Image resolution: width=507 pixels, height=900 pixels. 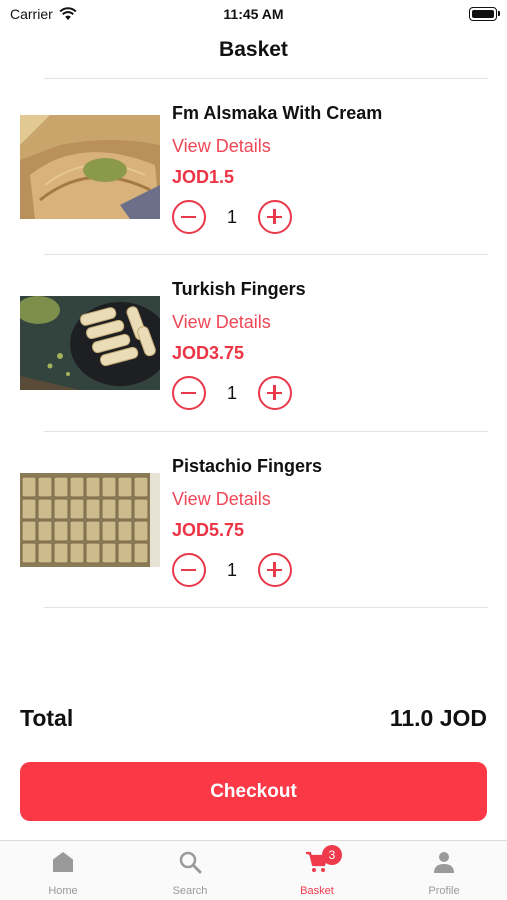 I want to click on clock: 11:45 AM, so click(x=253, y=14).